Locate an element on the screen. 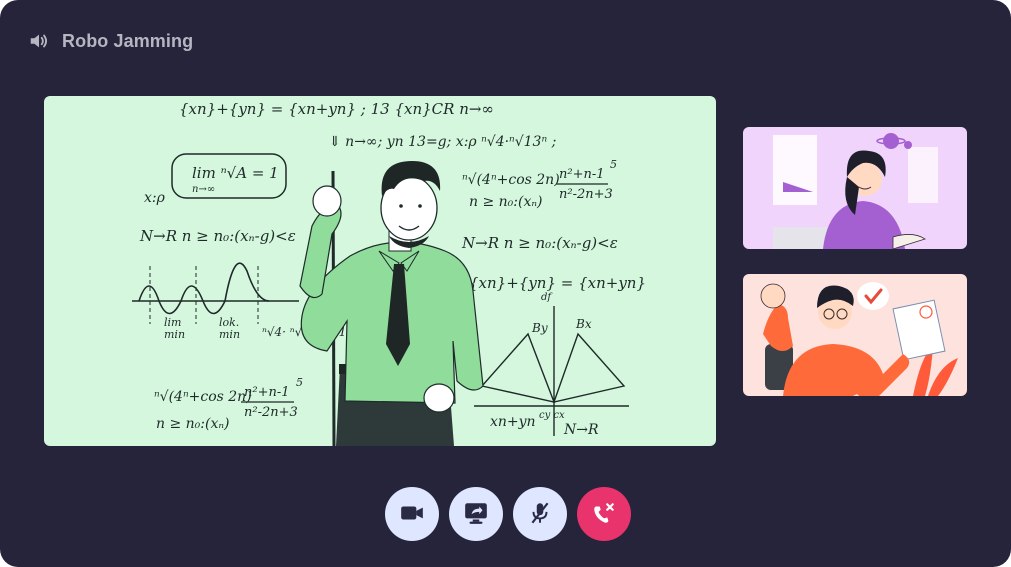 The width and height of the screenshot is (1011, 567). board-formula: xn+yn is located at coordinates (513, 422).